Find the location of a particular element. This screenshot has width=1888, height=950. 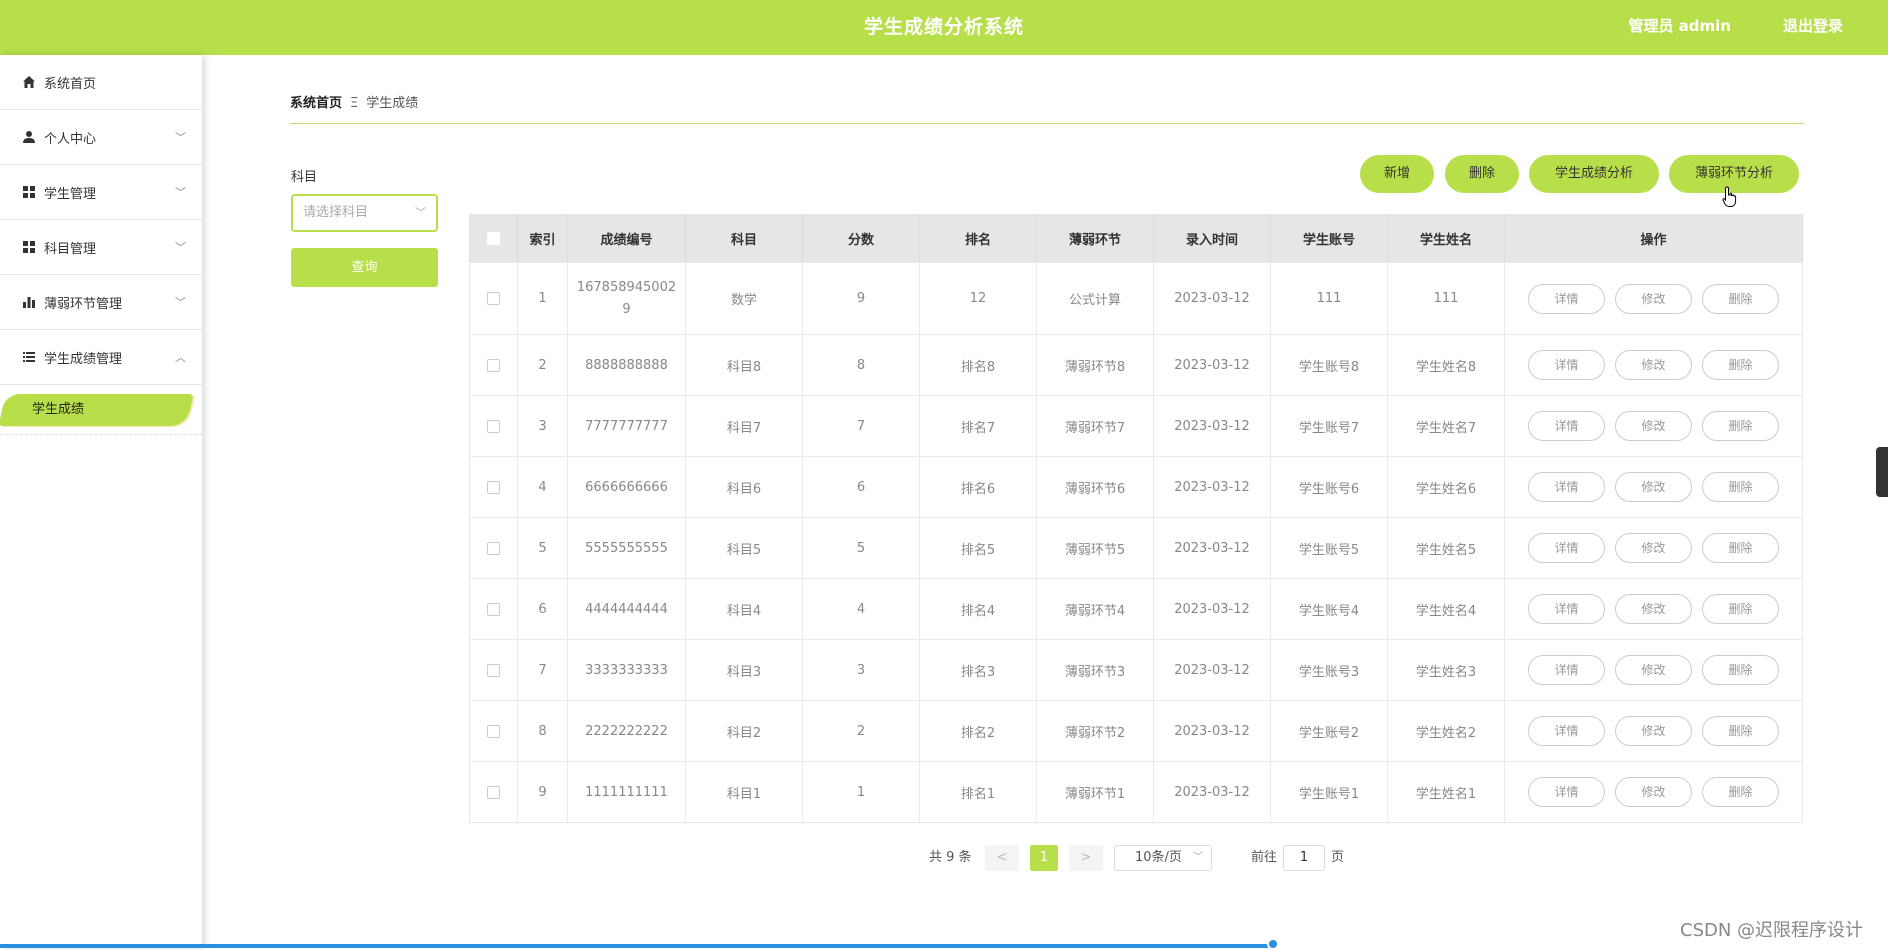

table-cell: 排名2 is located at coordinates (978, 731).